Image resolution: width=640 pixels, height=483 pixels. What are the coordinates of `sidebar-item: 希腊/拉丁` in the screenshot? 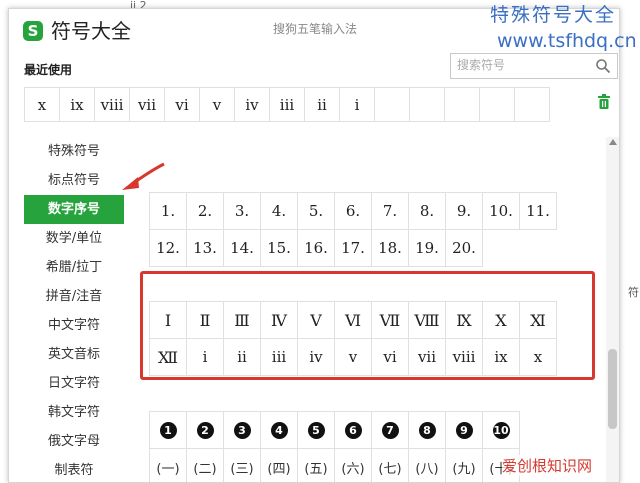 It's located at (74, 267).